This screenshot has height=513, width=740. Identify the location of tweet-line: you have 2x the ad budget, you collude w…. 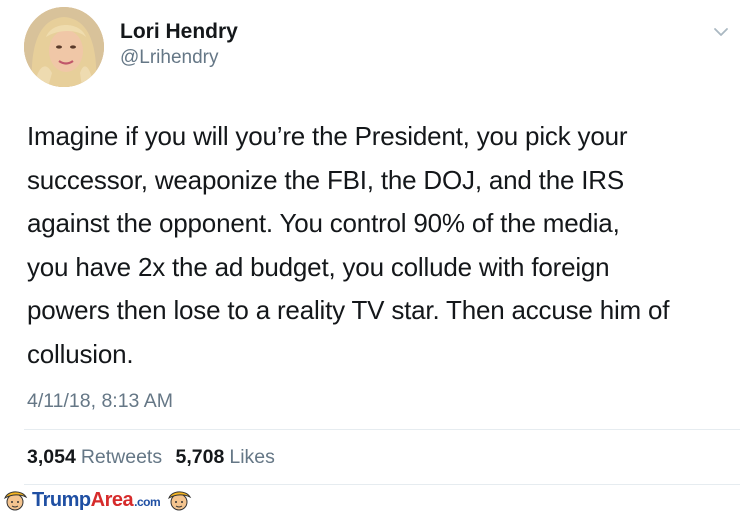
(318, 266).